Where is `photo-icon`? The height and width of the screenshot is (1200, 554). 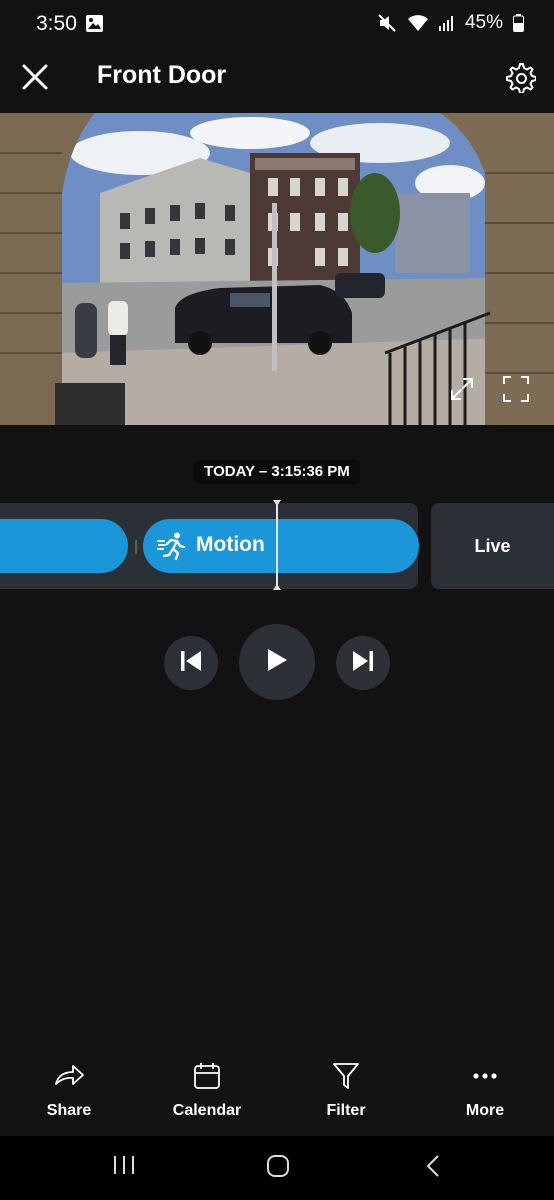 photo-icon is located at coordinates (94, 23).